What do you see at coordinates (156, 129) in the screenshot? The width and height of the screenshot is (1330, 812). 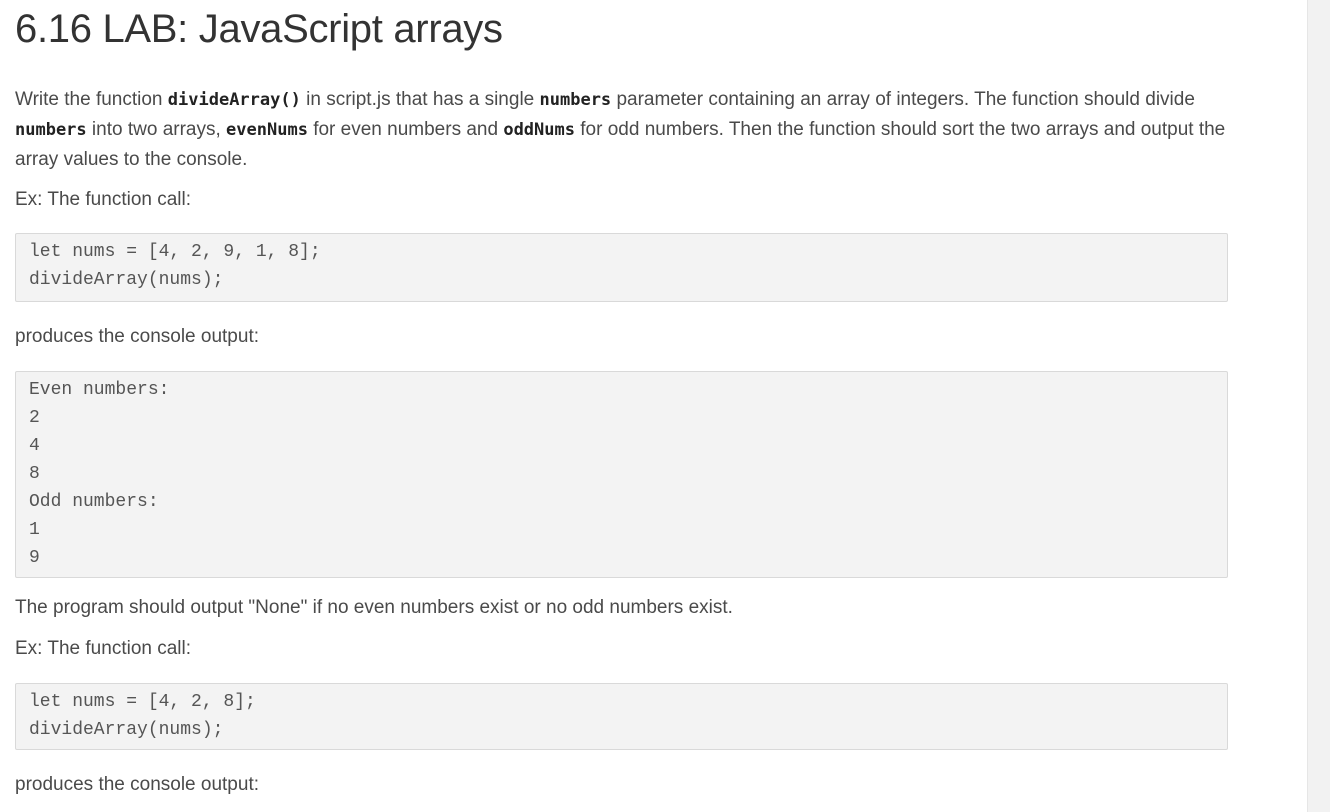 I see `intro-text-4: into two arrays,` at bounding box center [156, 129].